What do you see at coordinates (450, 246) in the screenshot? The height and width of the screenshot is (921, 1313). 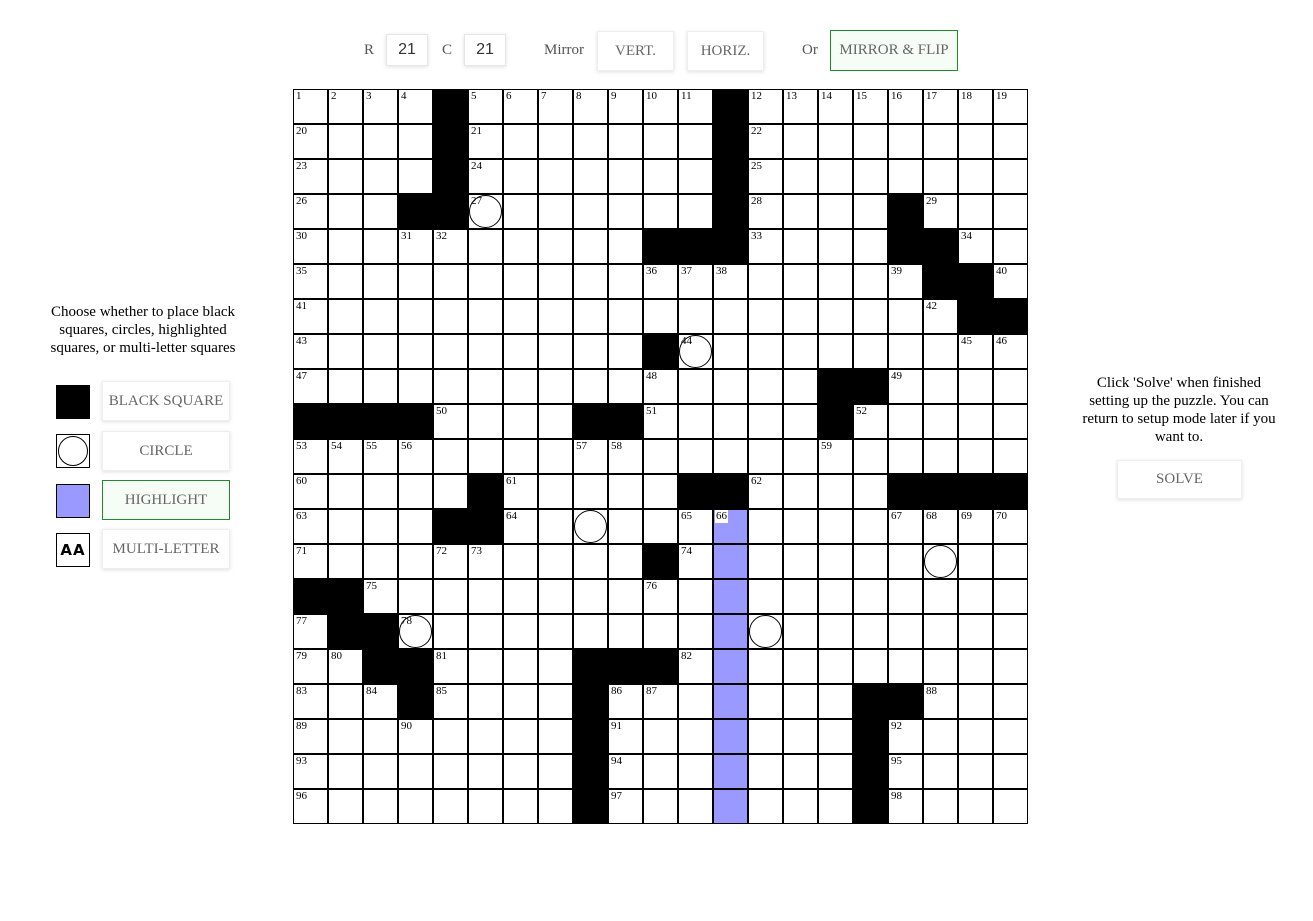 I see `grid-cell: 32` at bounding box center [450, 246].